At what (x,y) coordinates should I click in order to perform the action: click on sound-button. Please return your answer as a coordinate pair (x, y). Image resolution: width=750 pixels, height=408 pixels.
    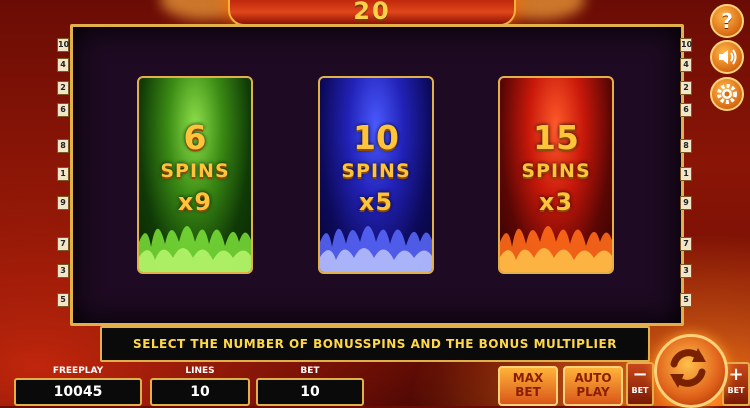
    Looking at the image, I should click on (727, 57).